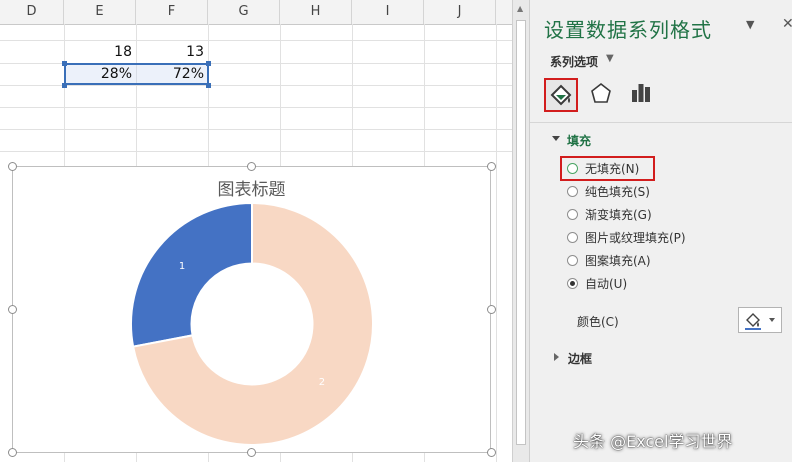 This screenshot has height=462, width=792. What do you see at coordinates (172, 52) in the screenshot?
I see `cell-f-value: 13` at bounding box center [172, 52].